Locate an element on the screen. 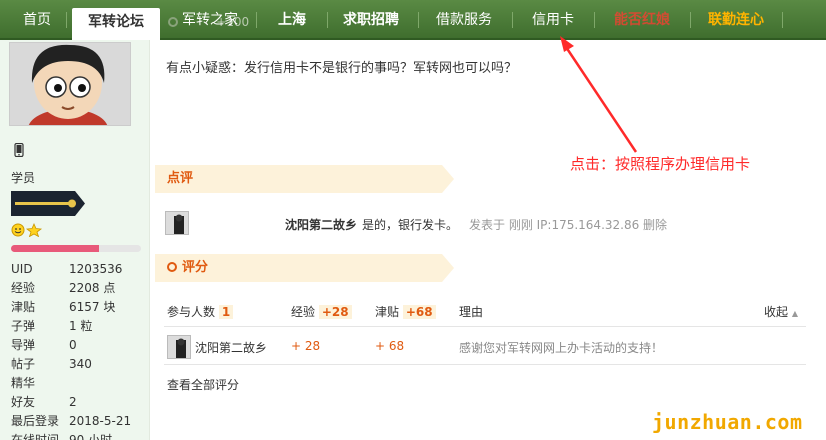  level-progress-bar is located at coordinates (76, 248).